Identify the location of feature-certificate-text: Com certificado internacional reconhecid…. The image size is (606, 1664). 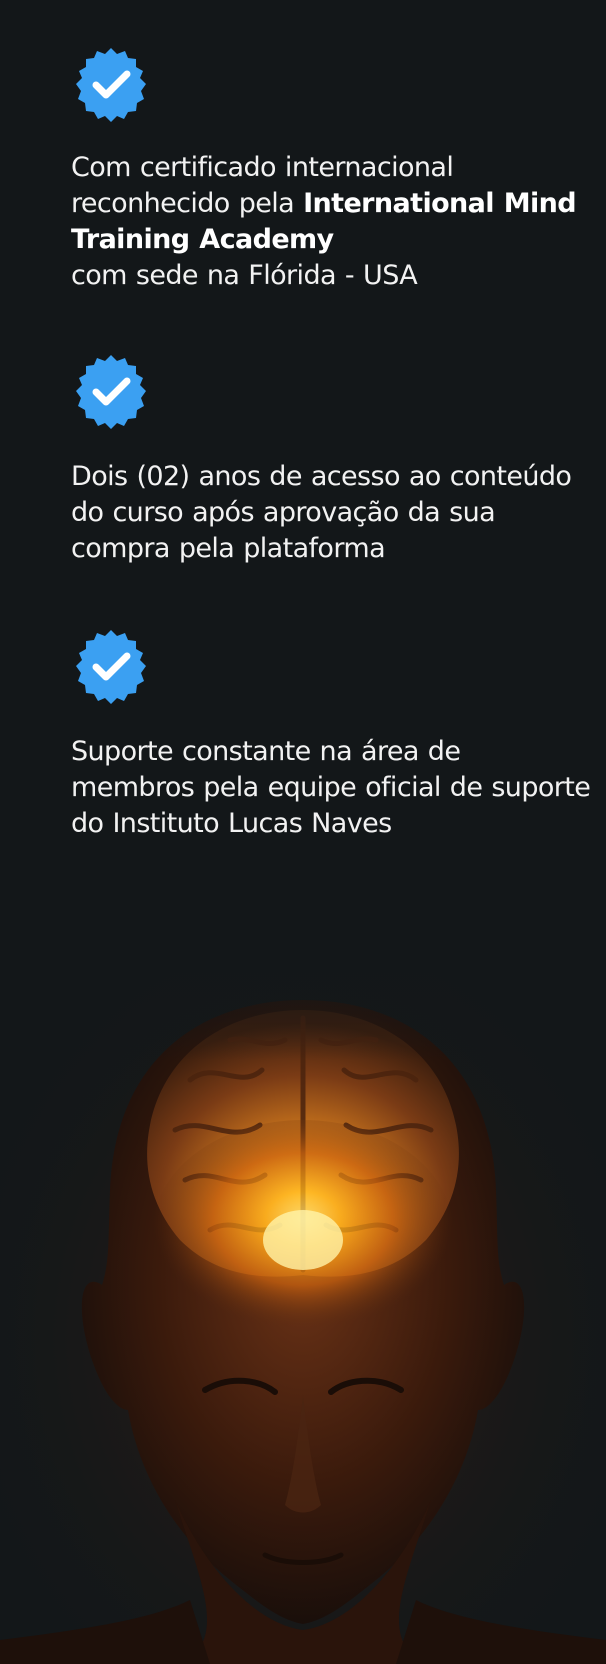
(324, 221).